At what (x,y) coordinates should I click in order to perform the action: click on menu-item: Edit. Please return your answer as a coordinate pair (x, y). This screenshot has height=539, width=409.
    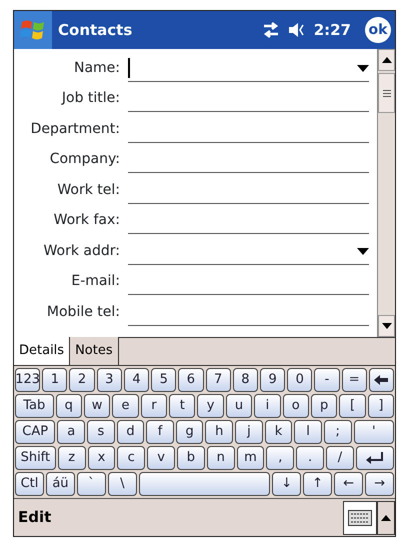
    Looking at the image, I should click on (178, 517).